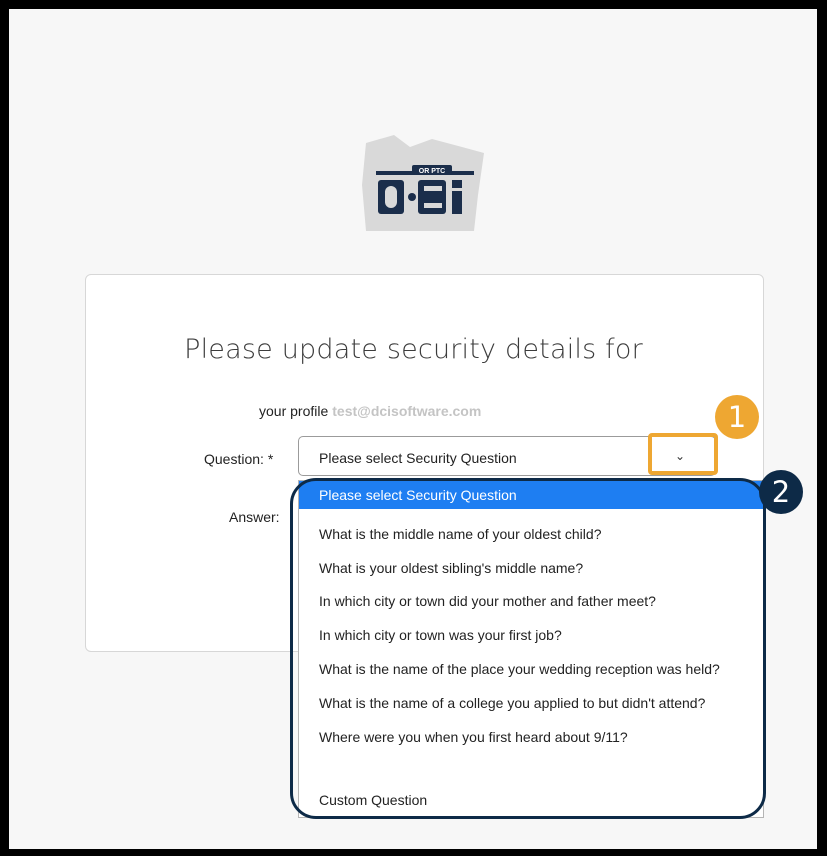  Describe the element at coordinates (683, 454) in the screenshot. I see `callout-1-highlight` at that location.